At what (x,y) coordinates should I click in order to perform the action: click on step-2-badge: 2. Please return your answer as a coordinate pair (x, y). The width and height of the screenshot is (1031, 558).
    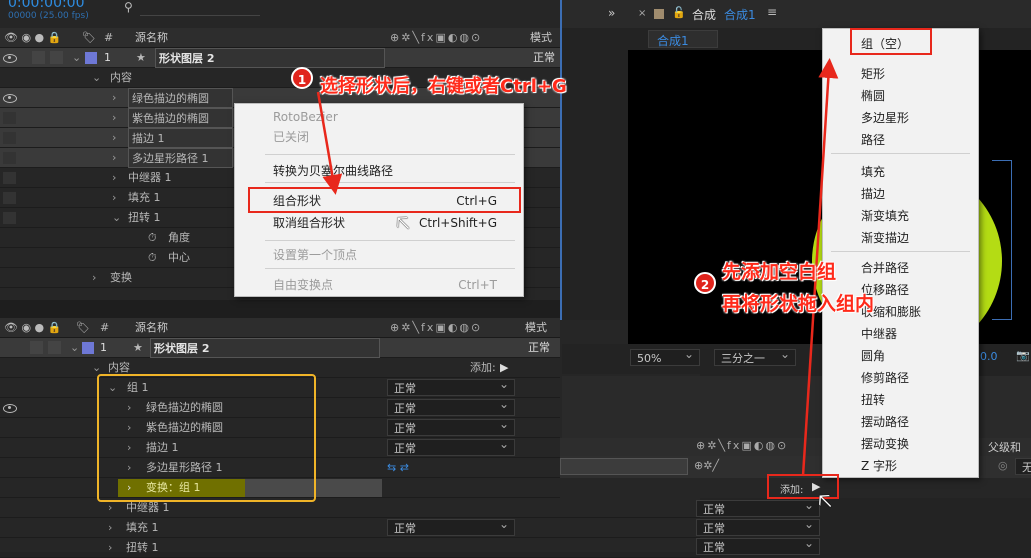
    Looking at the image, I should click on (705, 283).